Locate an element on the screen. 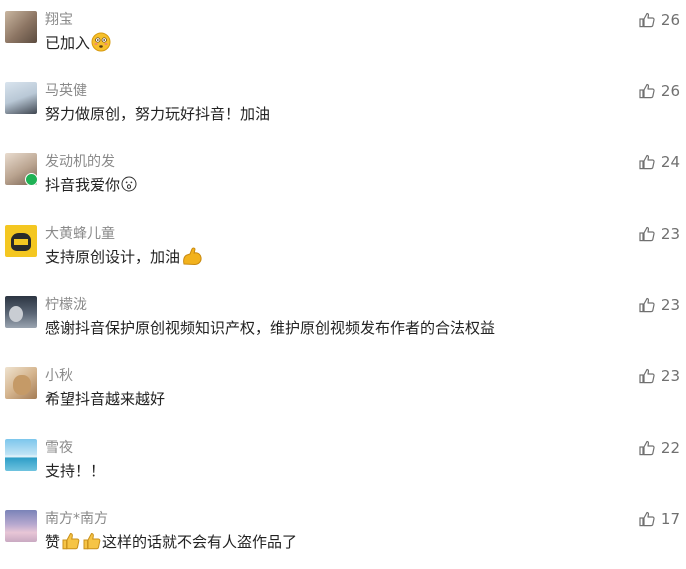  surprised-face-emoji is located at coordinates (129, 184).